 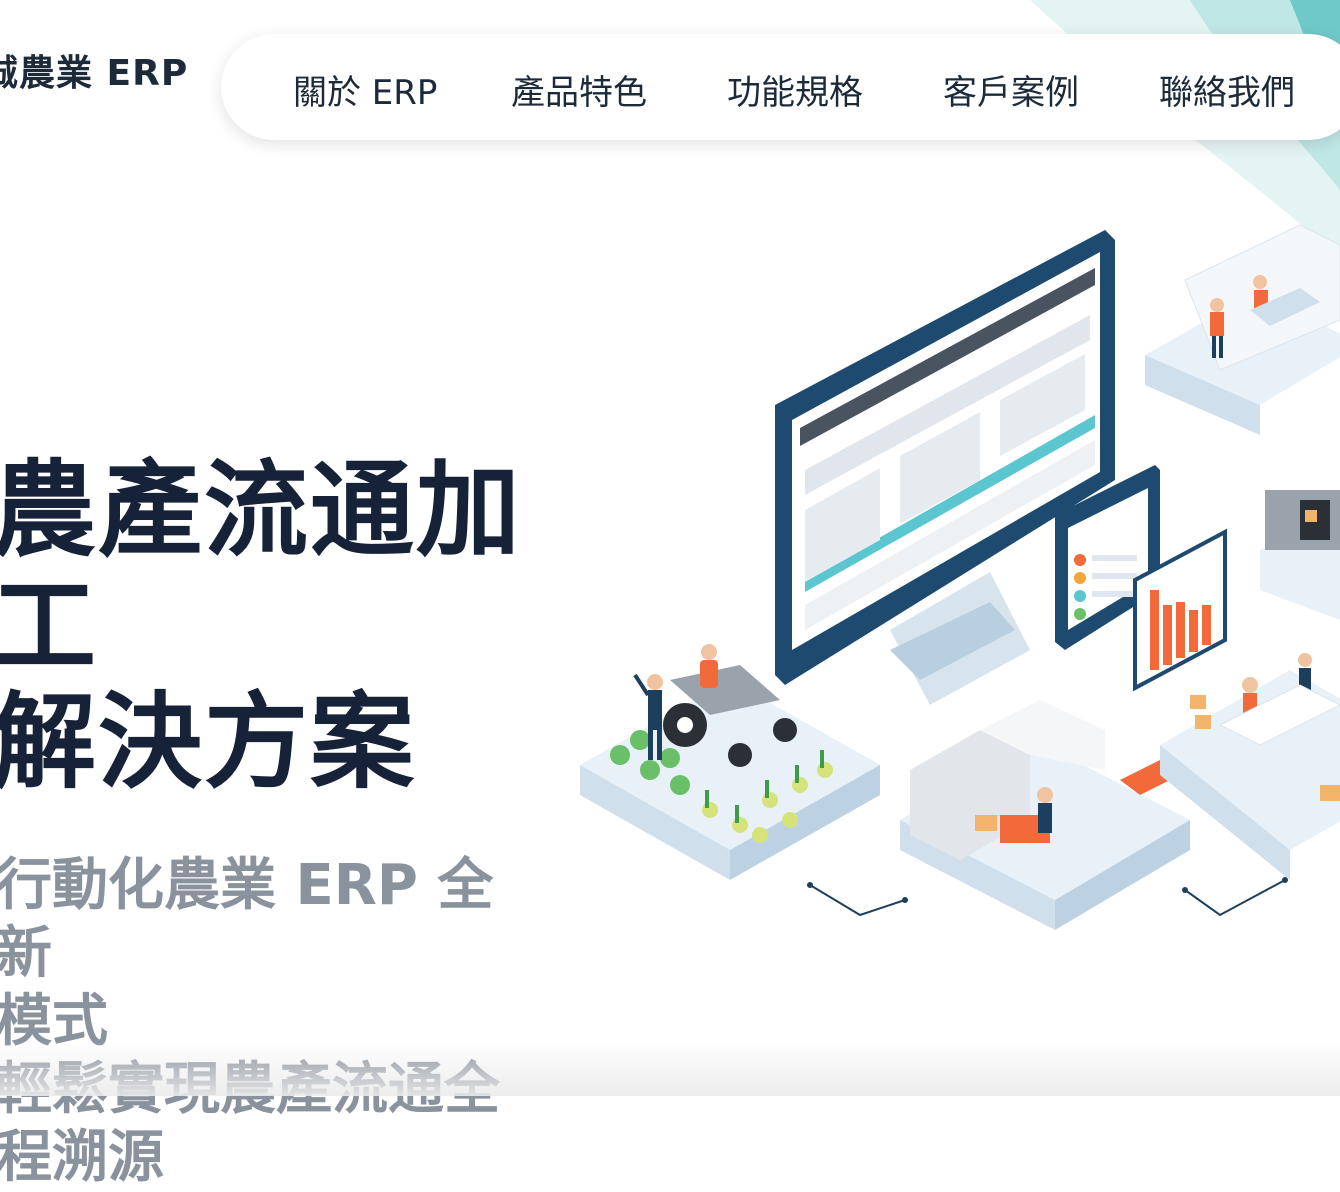 I want to click on nav-item-contact-us: 聯絡我們, so click(x=1227, y=89).